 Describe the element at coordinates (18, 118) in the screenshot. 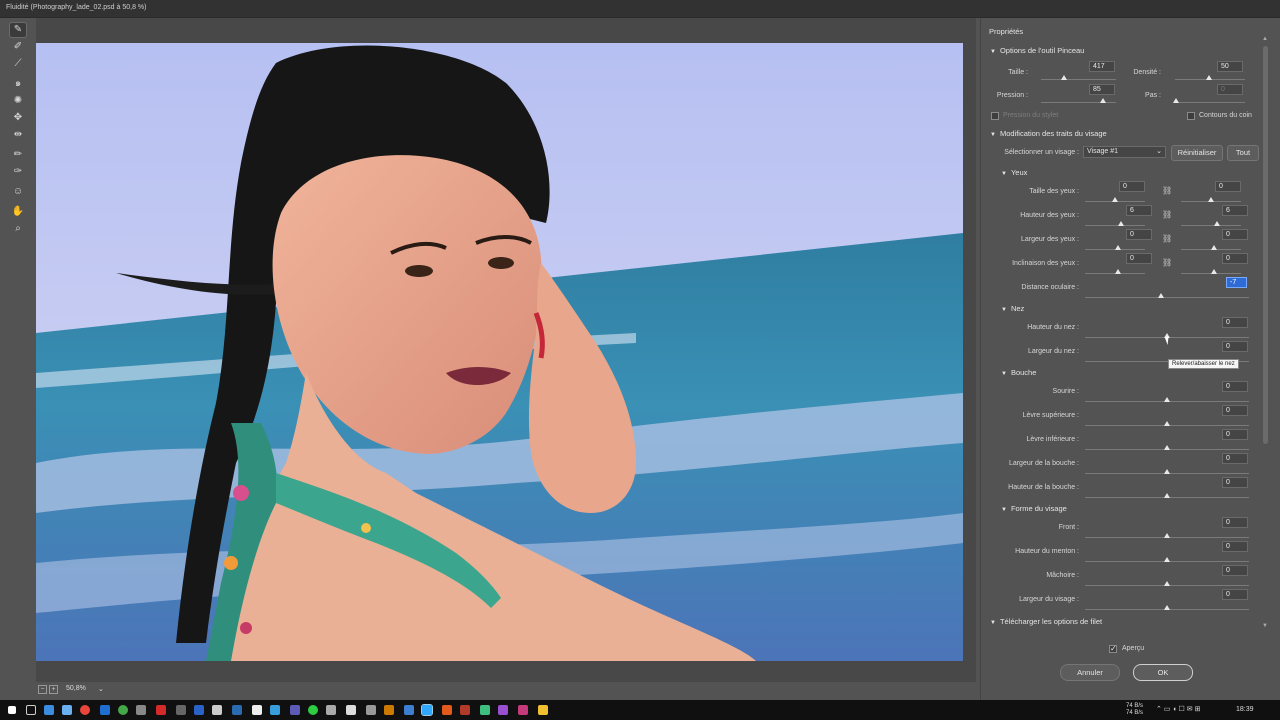

I see `bloat-icon: ✥` at that location.